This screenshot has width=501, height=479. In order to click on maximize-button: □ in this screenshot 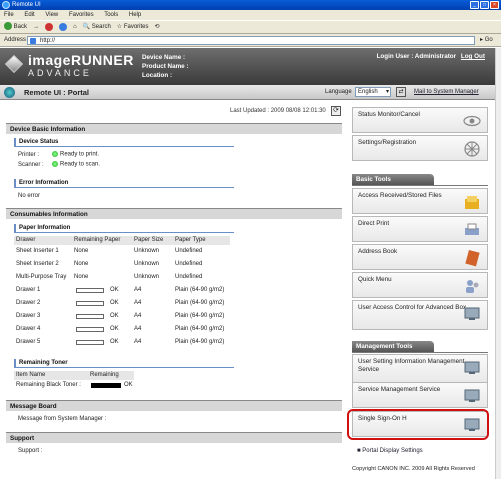, I will do `click(484, 5)`.